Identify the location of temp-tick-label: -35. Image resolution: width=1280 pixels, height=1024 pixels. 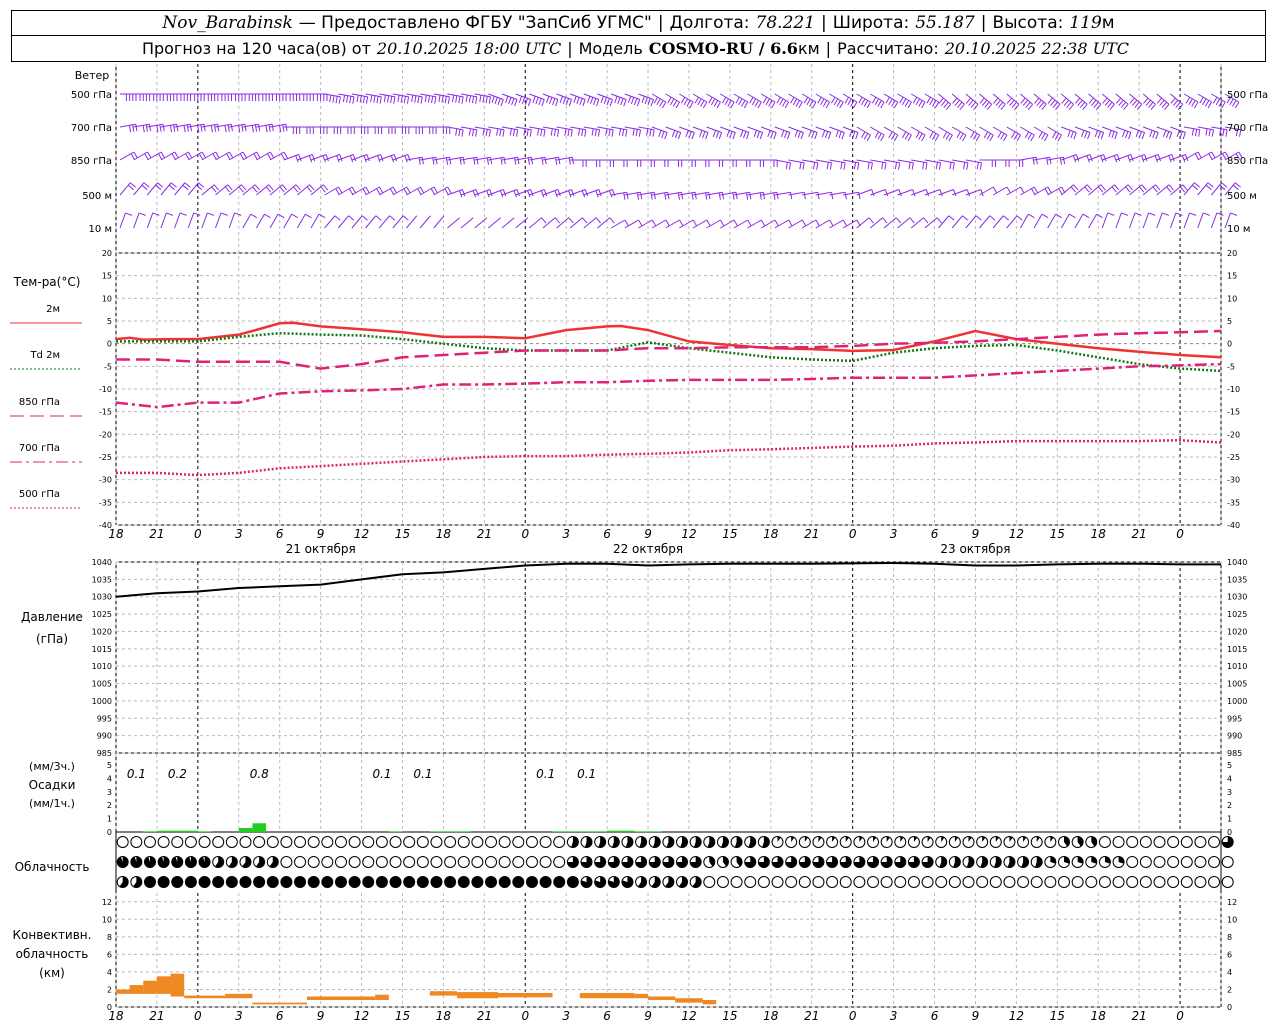
(105, 502).